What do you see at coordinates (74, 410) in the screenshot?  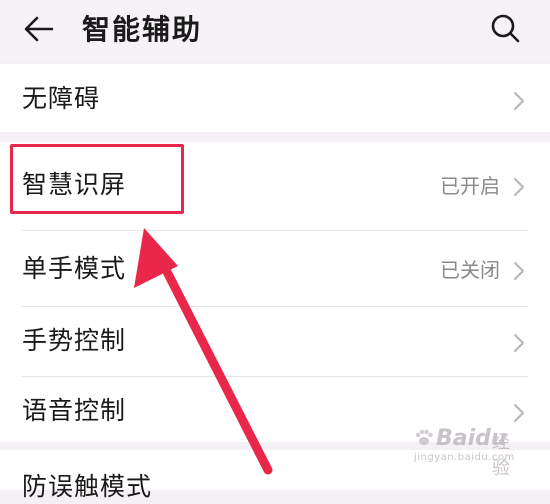 I see `row-label: 语音控制` at bounding box center [74, 410].